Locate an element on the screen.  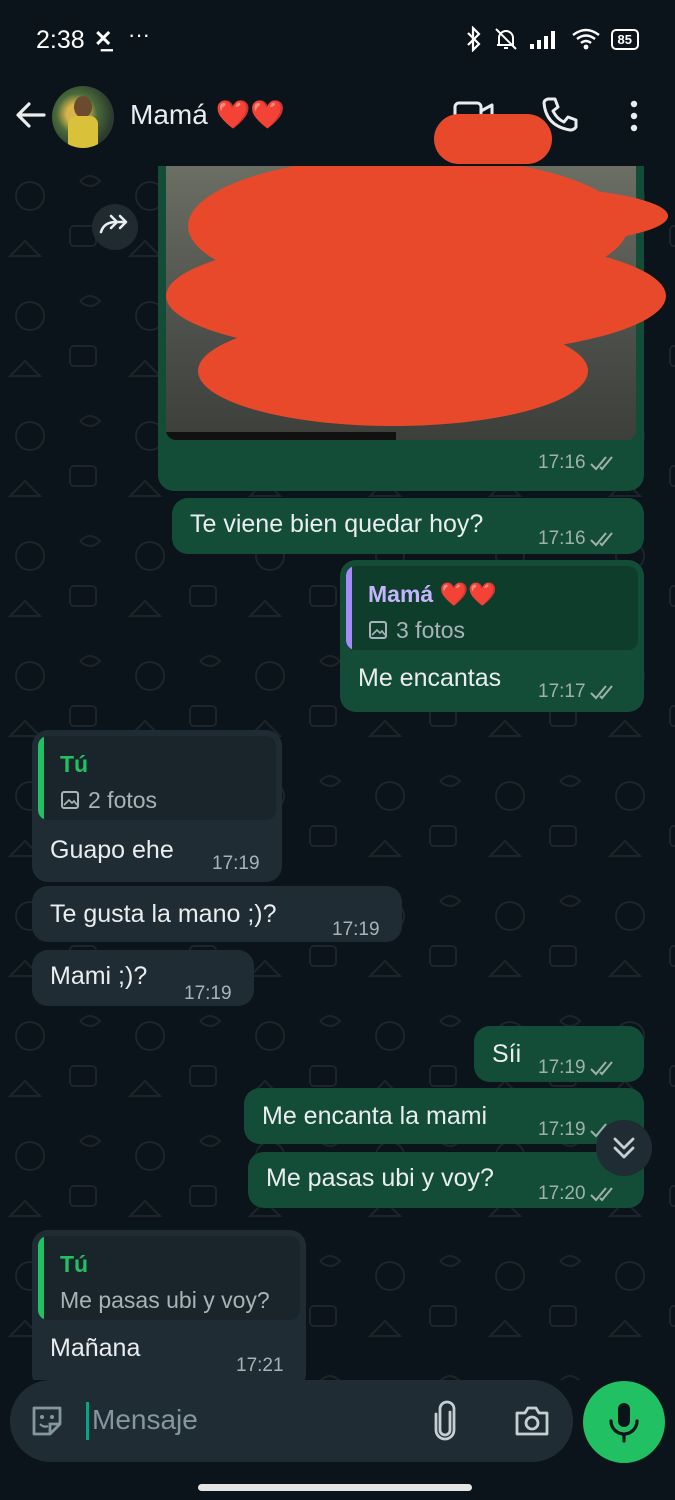
message-bubble: Síi 17:19 is located at coordinates (559, 1054).